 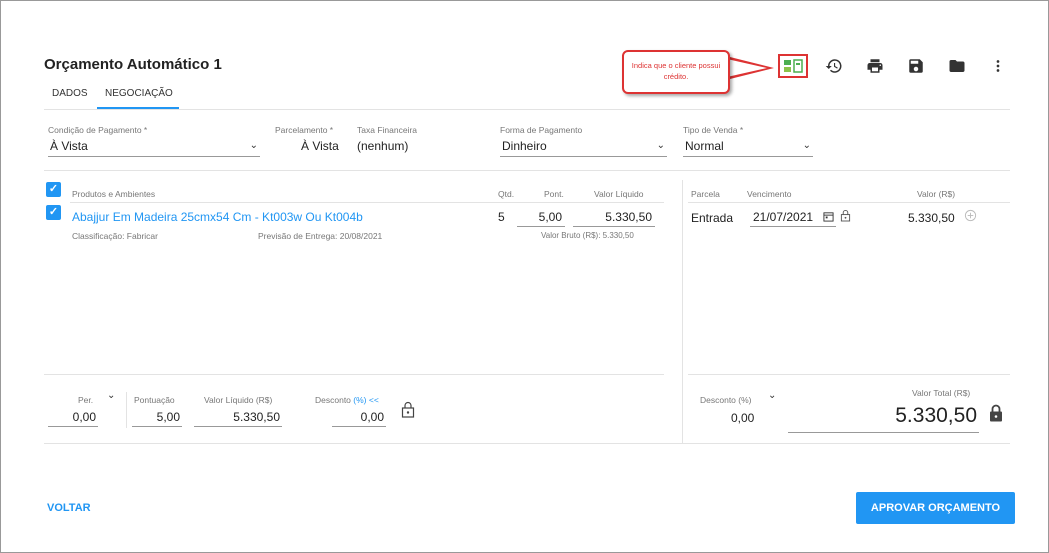 I want to click on print-button, so click(x=875, y=66).